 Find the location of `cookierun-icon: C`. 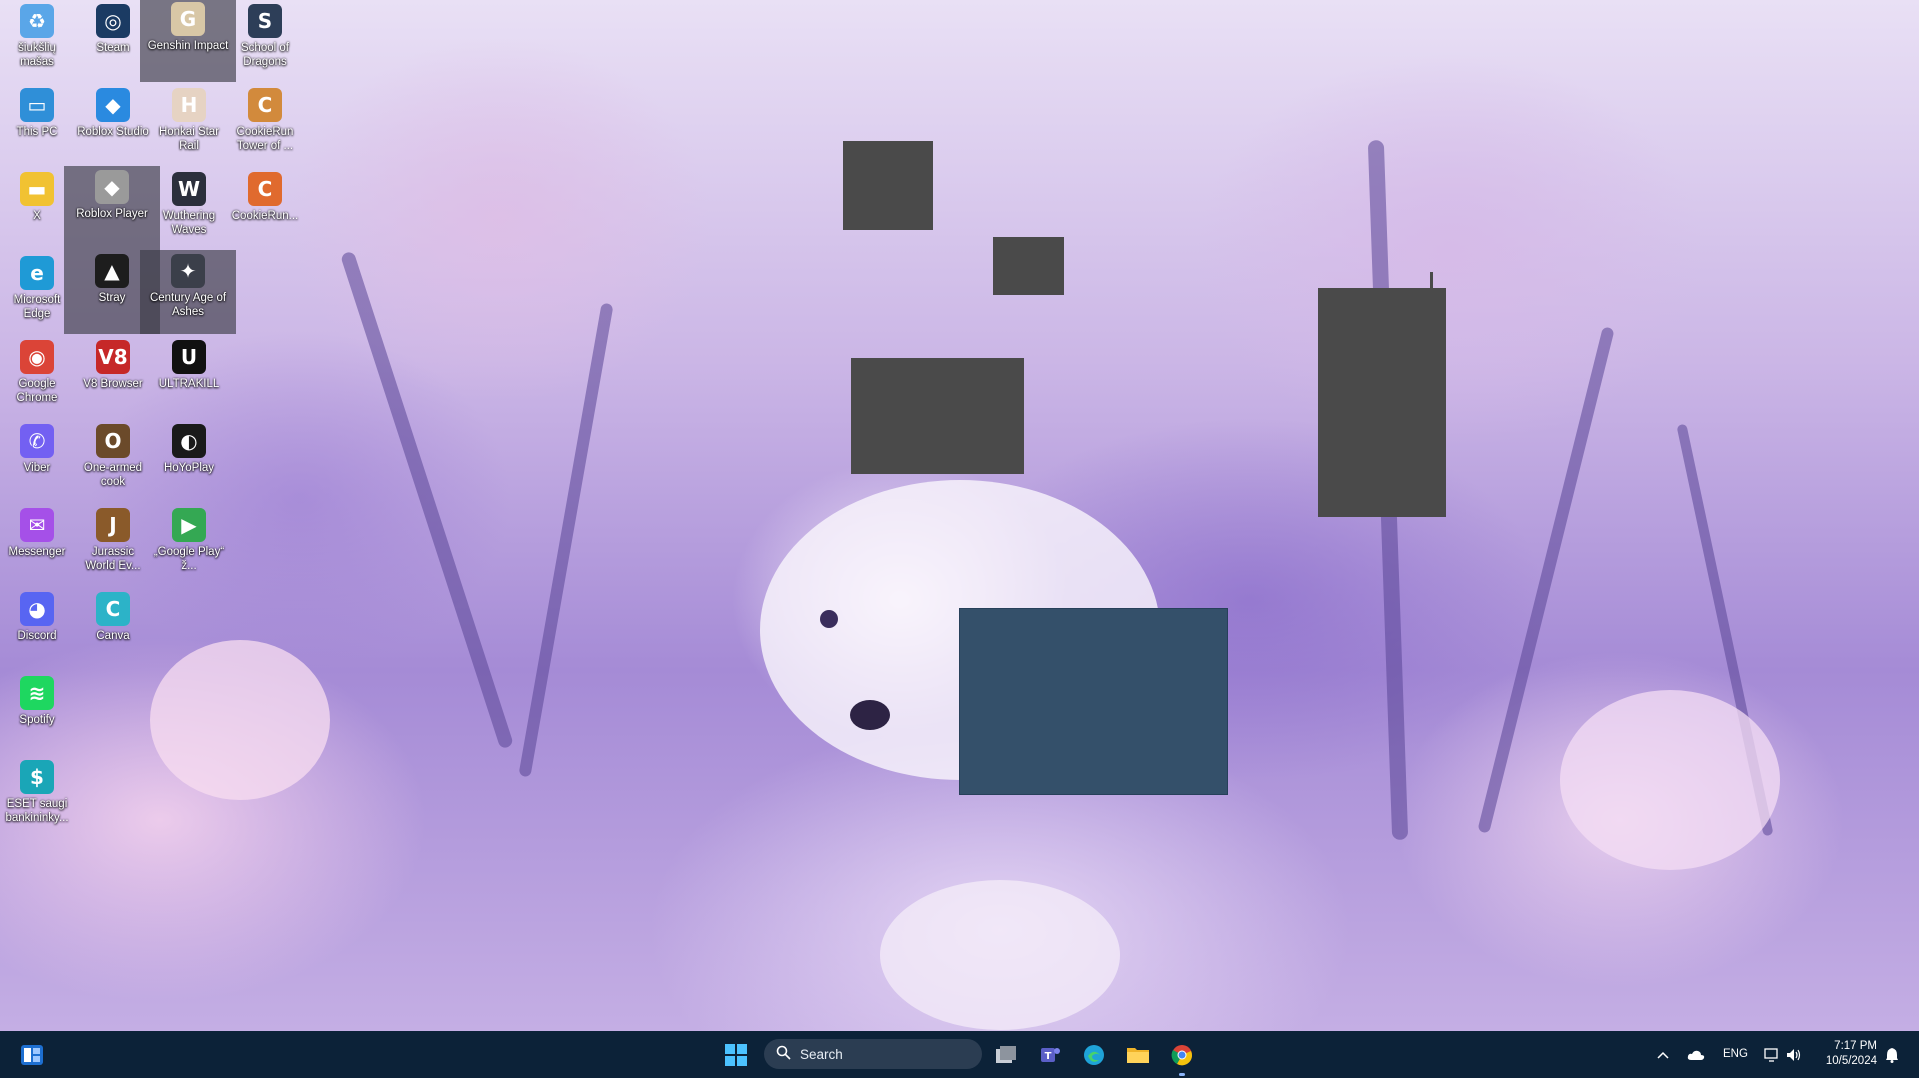

cookierun-icon: C is located at coordinates (265, 189).